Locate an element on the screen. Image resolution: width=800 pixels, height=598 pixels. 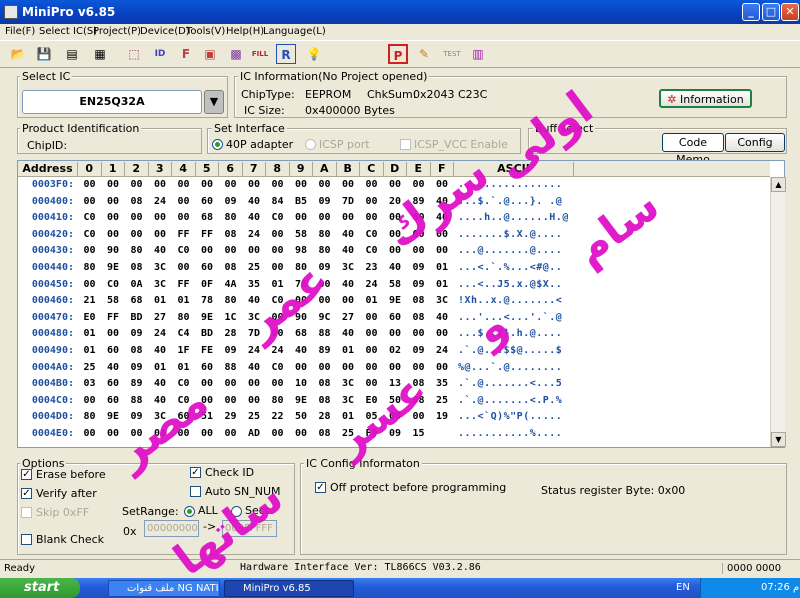
hex-cell: 78 is located at coordinates (207, 300).